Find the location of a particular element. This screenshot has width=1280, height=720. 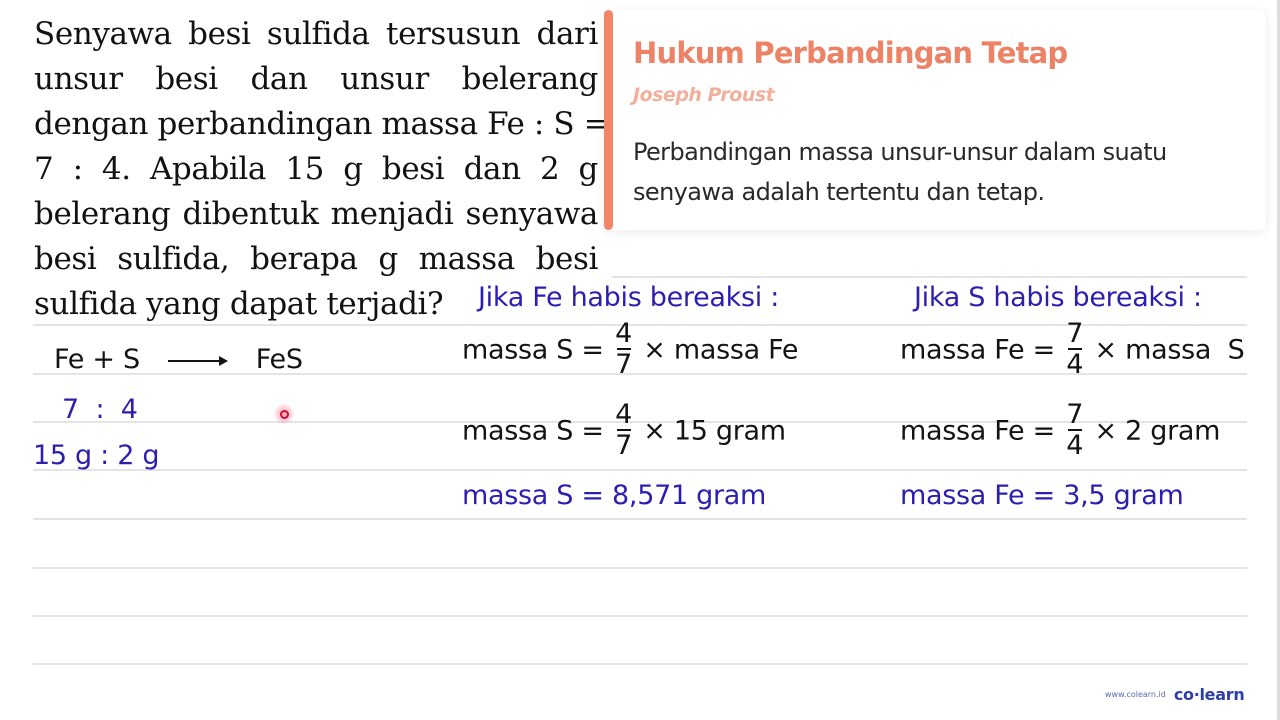

brand-watermark: www.colearn.id co·learn is located at coordinates (1175, 694).